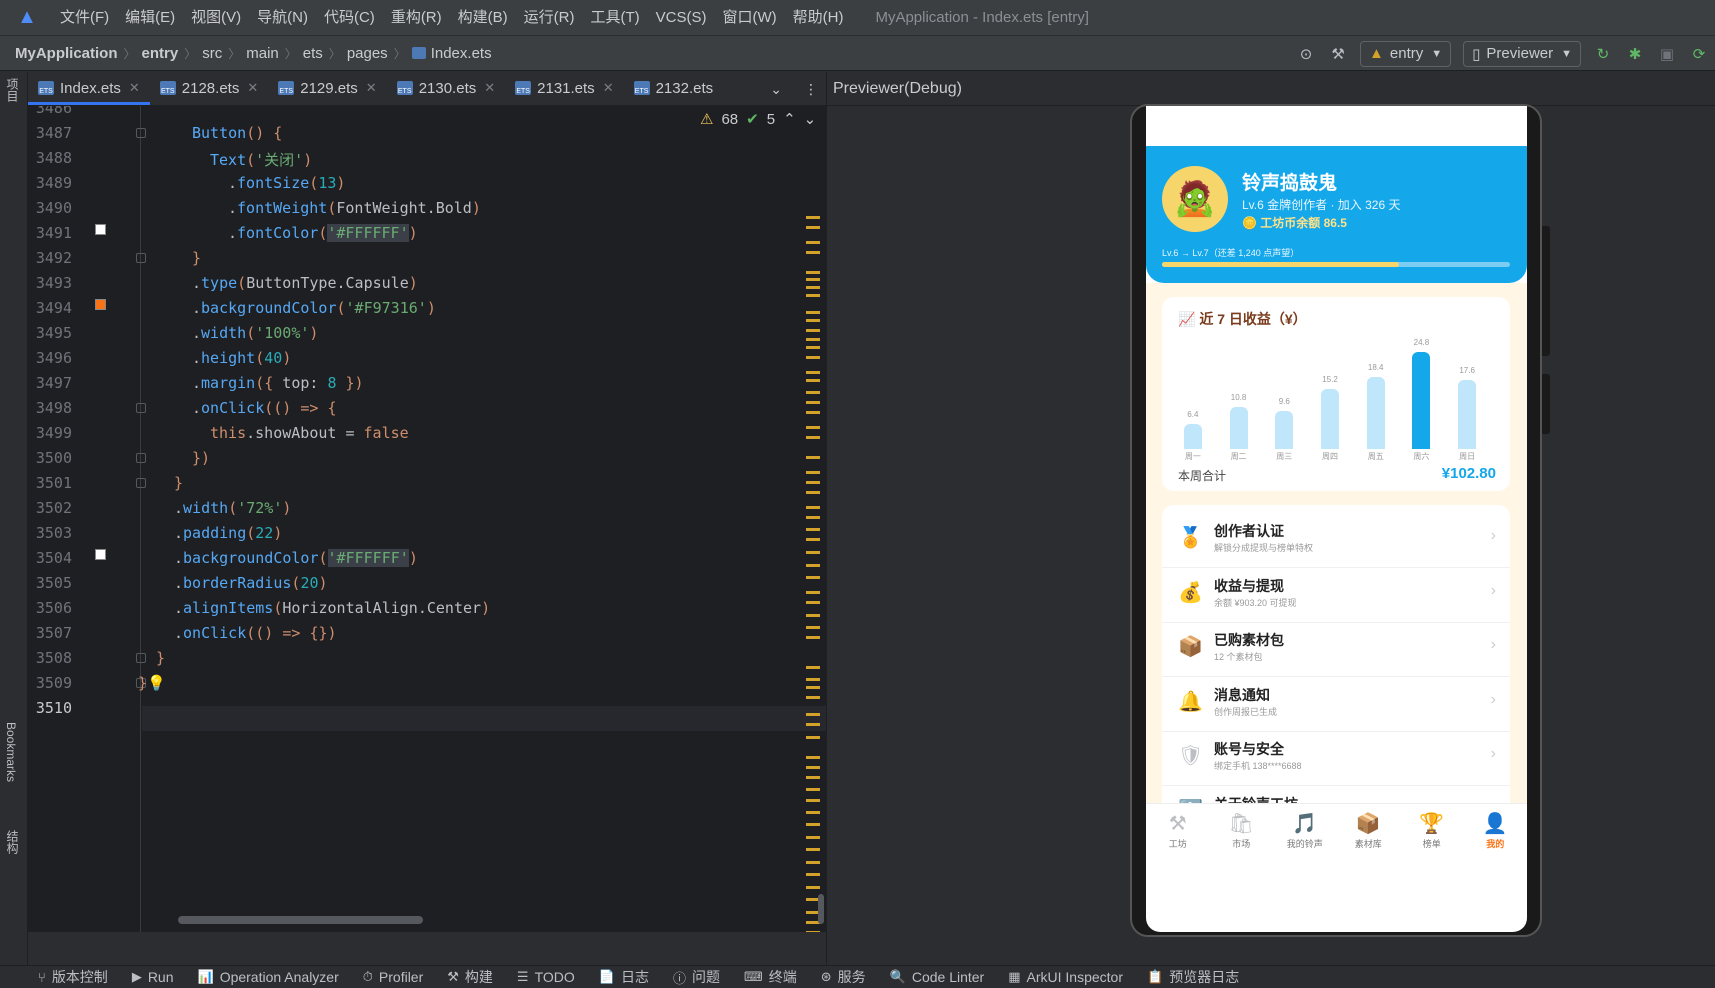 The height and width of the screenshot is (988, 1715). I want to click on settings-item: 🏅 创作者认证 解锁分成提现与榜单特权 ›, so click(1336, 538).